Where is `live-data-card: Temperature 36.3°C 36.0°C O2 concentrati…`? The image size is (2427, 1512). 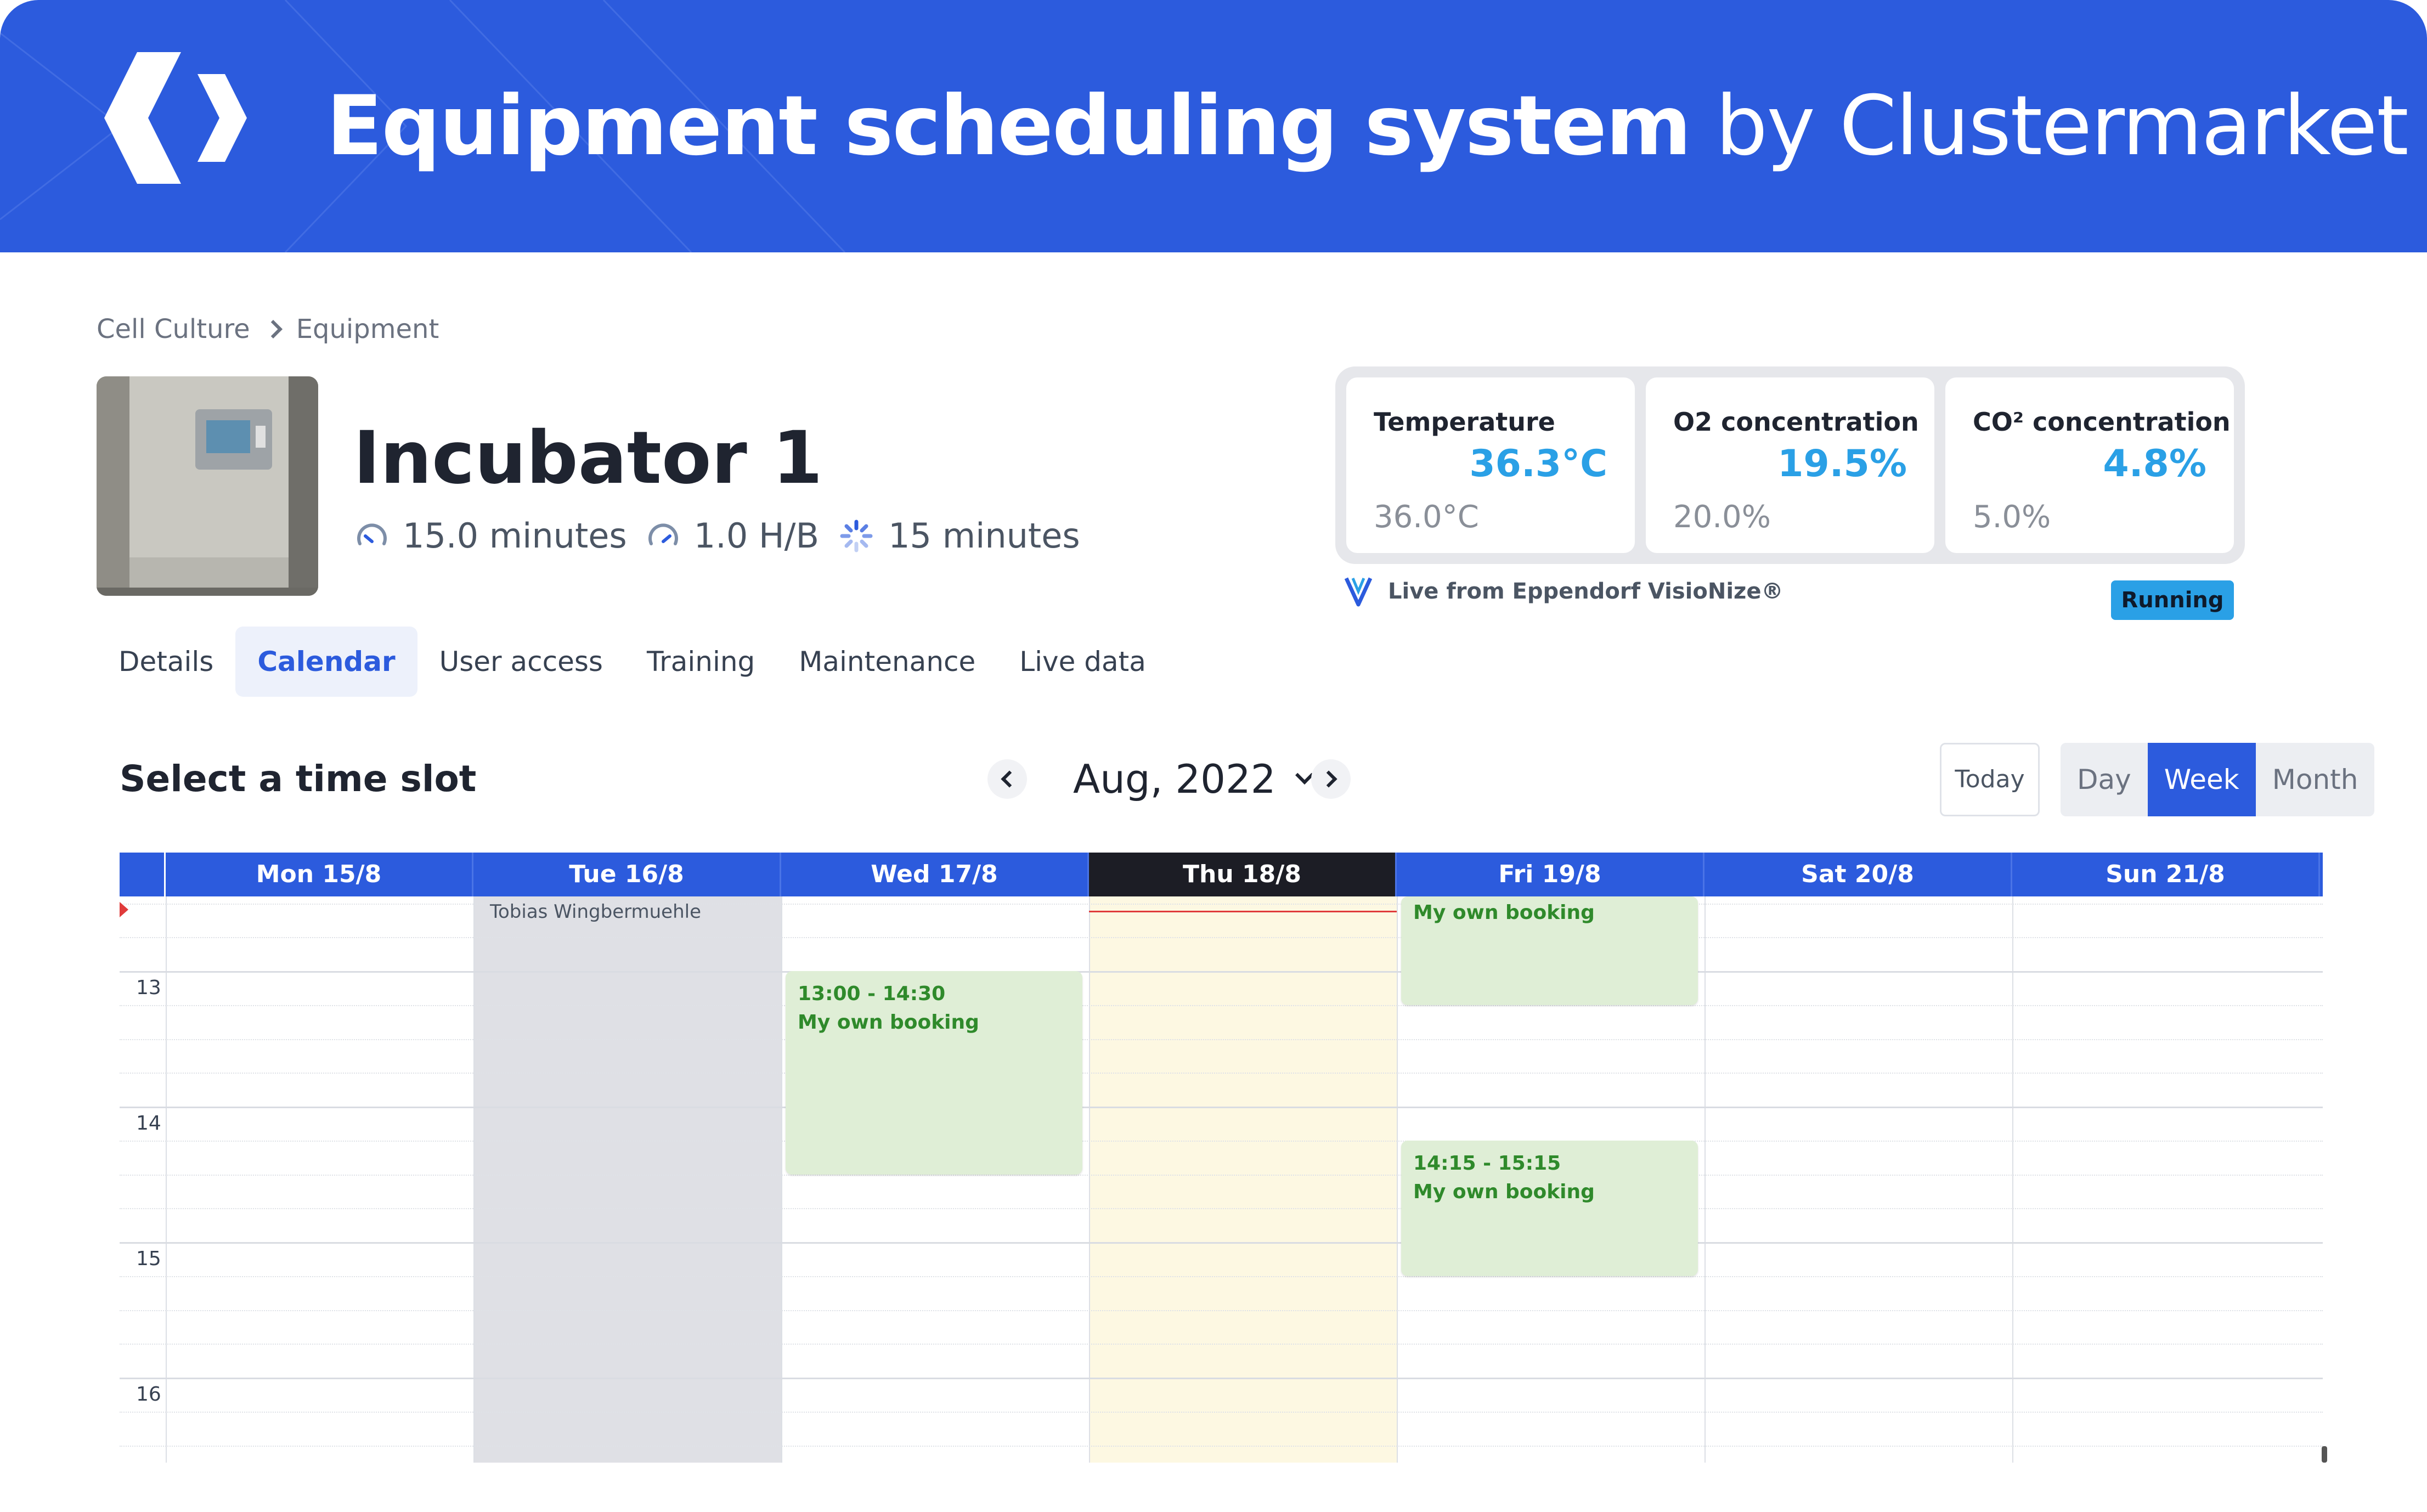 live-data-card: Temperature 36.3°C 36.0°C O2 concentrati… is located at coordinates (1790, 465).